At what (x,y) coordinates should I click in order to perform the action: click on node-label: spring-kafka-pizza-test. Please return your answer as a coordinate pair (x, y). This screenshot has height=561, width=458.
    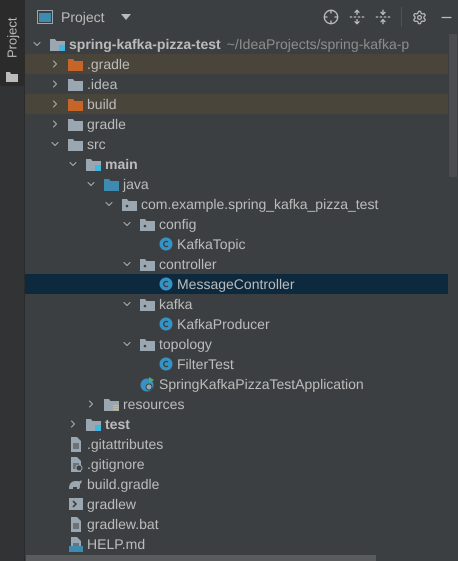
    Looking at the image, I should click on (145, 44).